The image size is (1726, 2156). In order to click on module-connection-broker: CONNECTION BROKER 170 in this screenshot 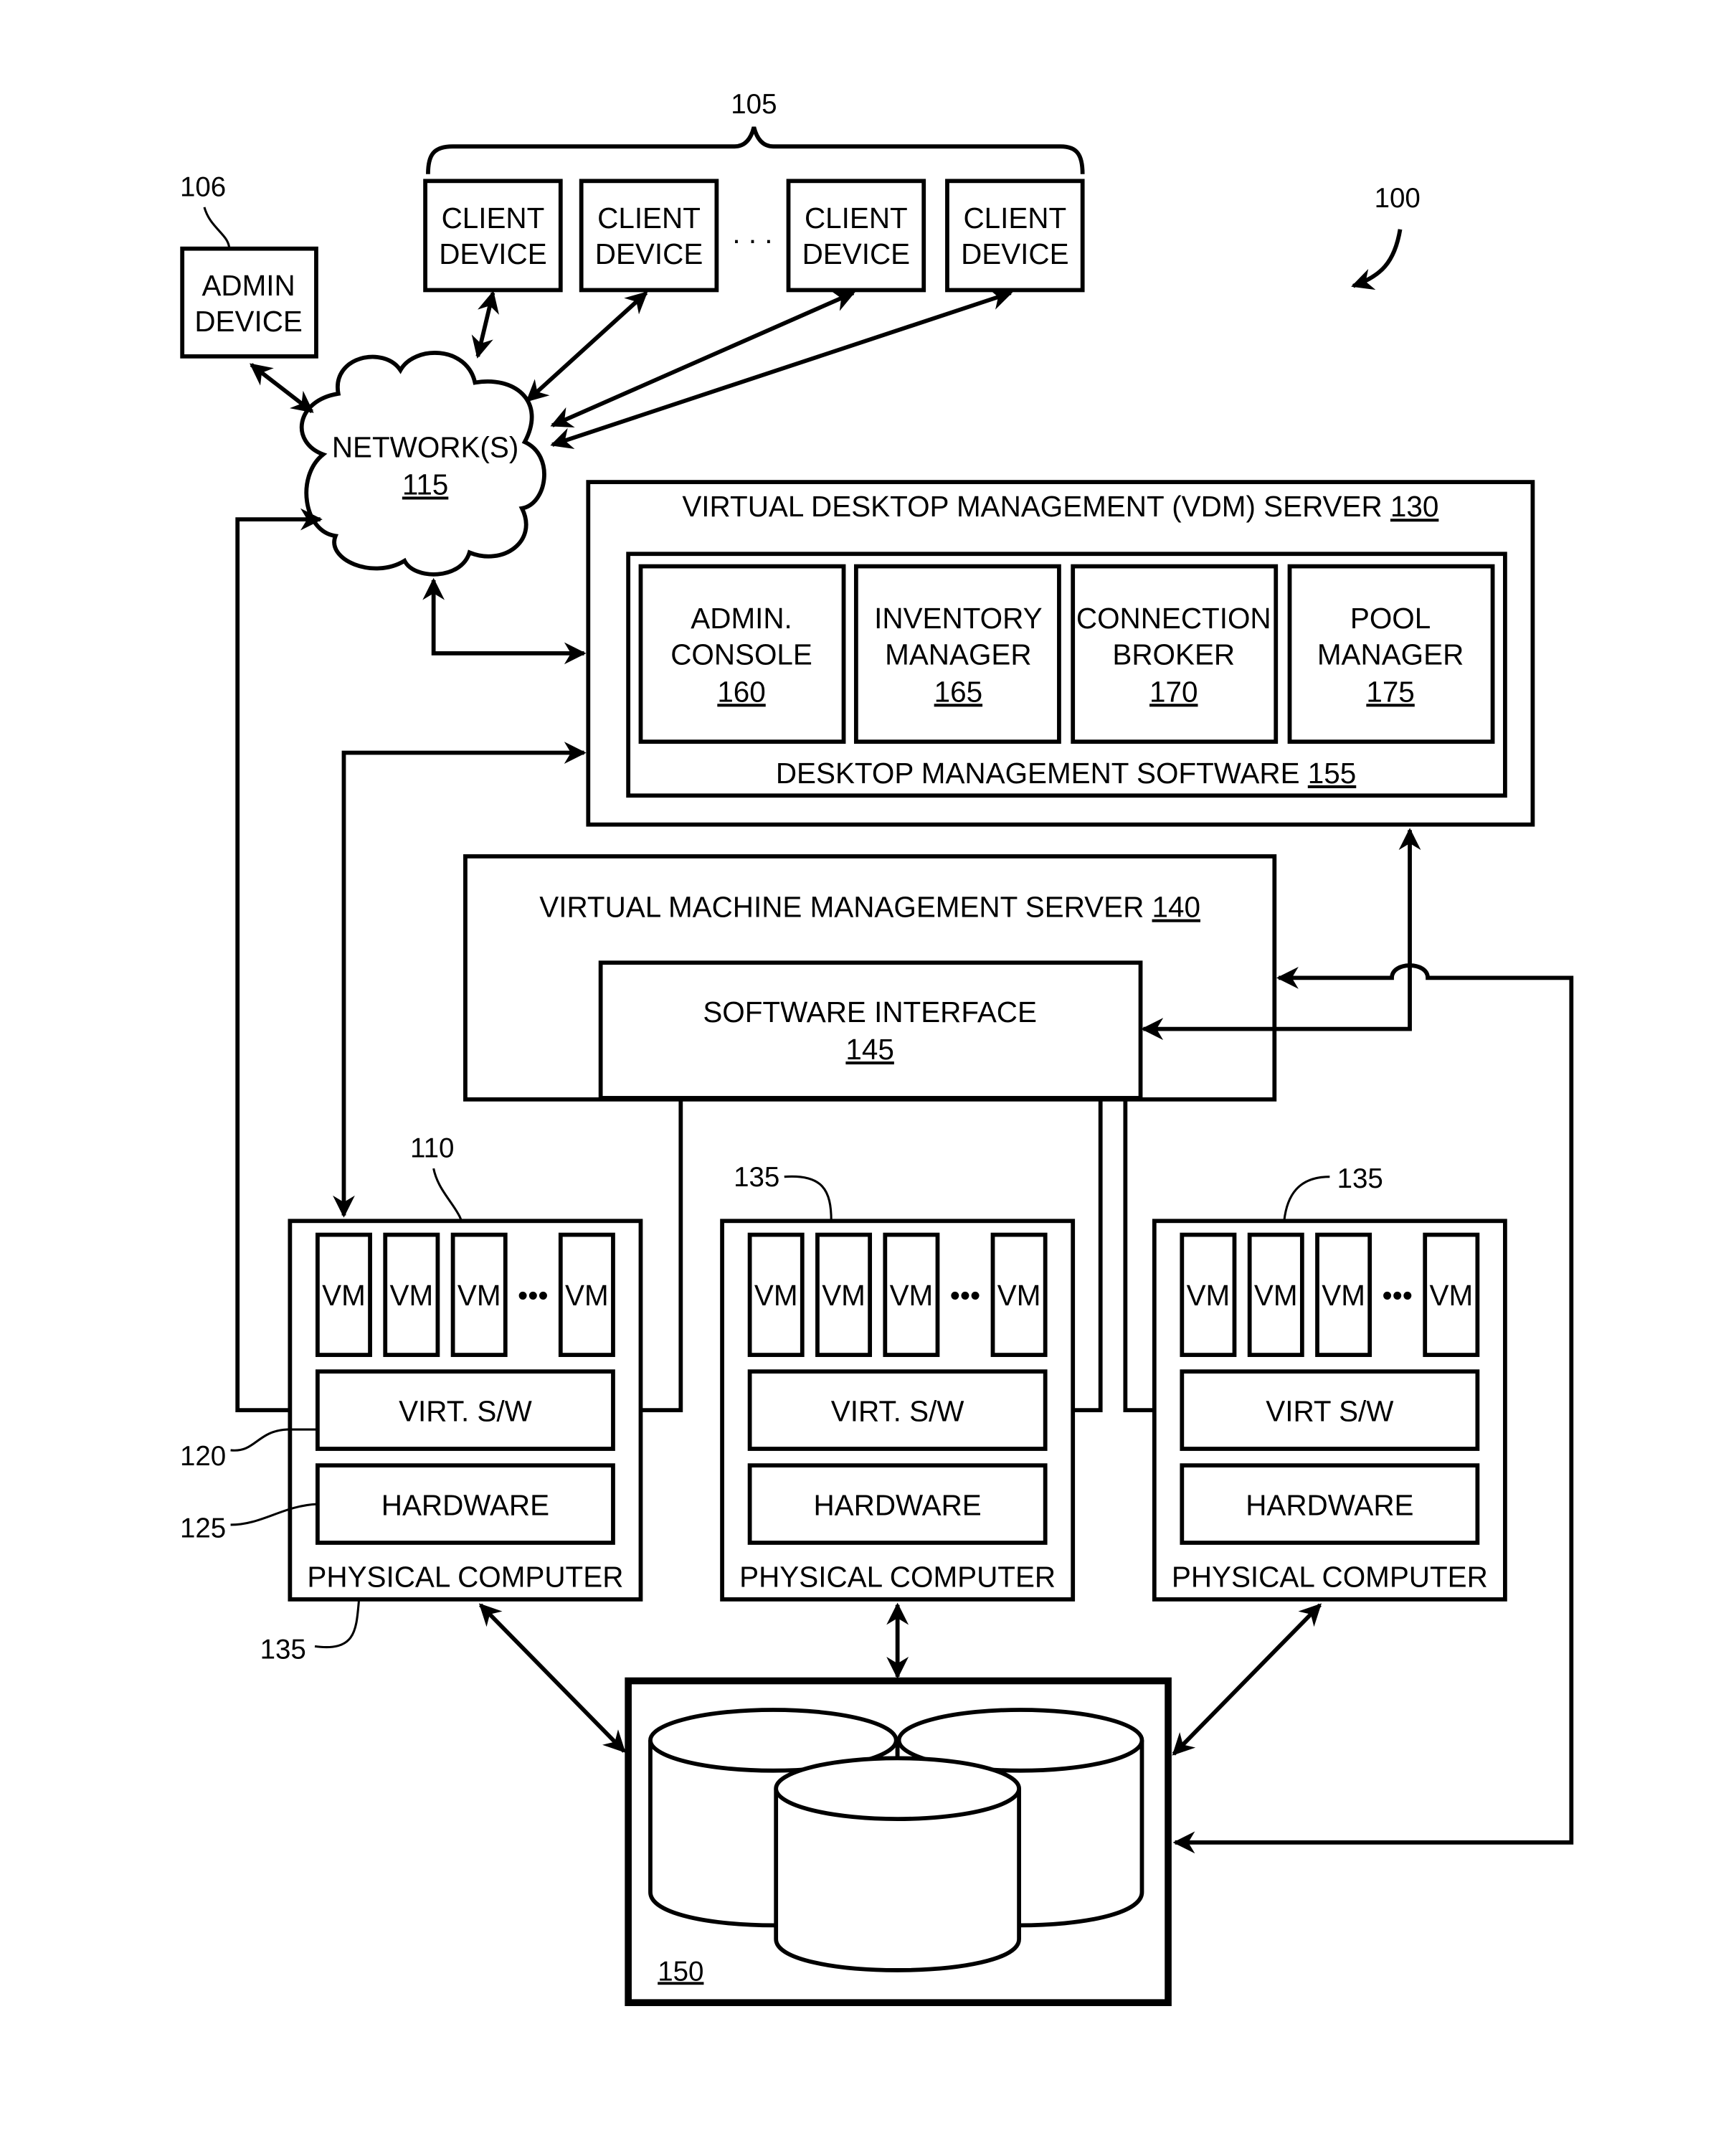, I will do `click(1175, 654)`.